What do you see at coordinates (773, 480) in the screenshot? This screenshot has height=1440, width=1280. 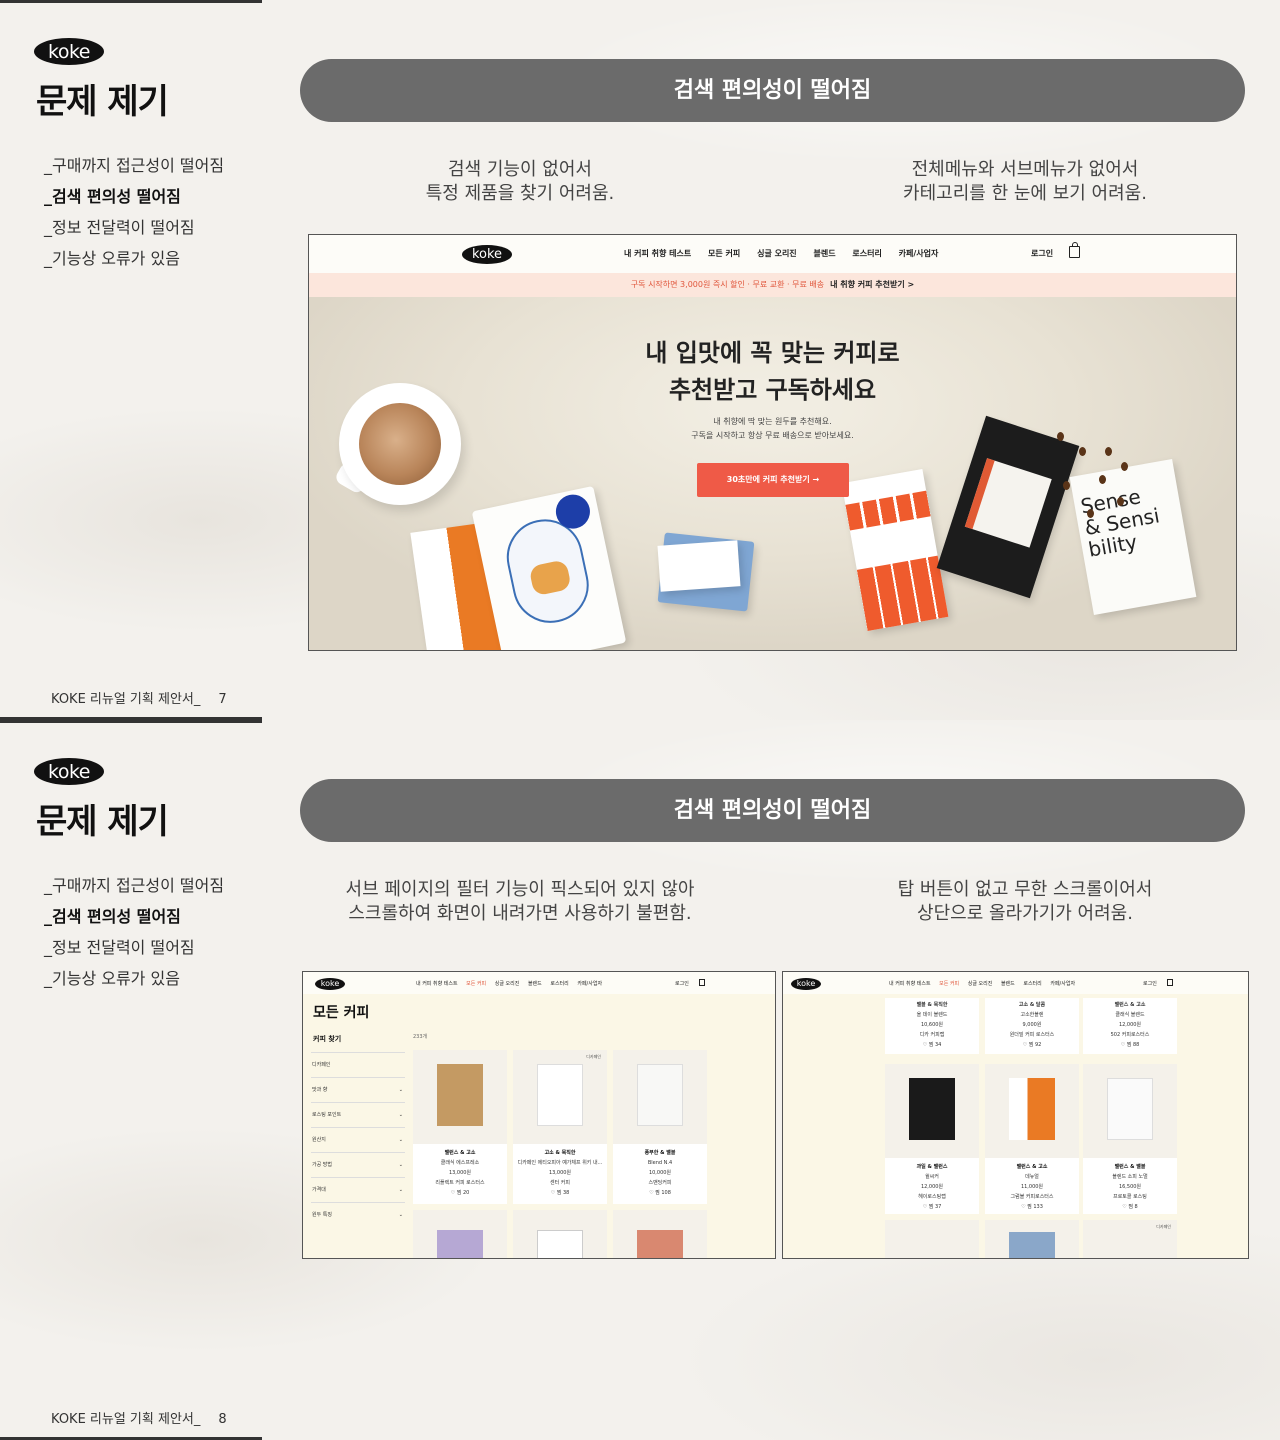 I see `recommend-button: 30초만에 커피 추천받기 →` at bounding box center [773, 480].